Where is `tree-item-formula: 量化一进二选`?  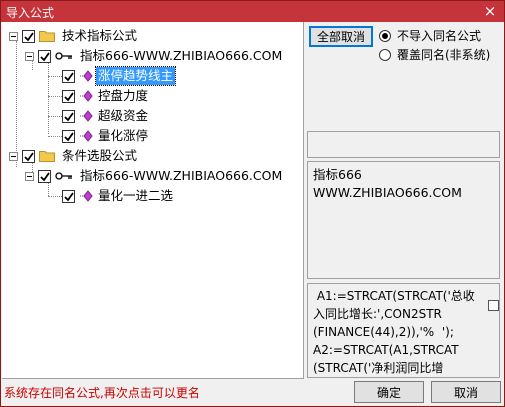 tree-item-formula: 量化一进二选 is located at coordinates (118, 196).